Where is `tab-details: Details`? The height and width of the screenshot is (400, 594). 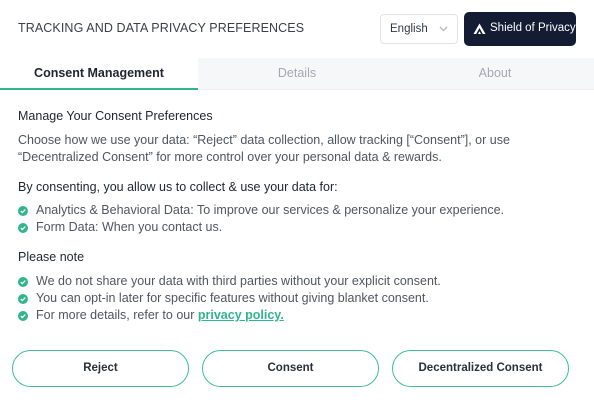 tab-details: Details is located at coordinates (297, 73).